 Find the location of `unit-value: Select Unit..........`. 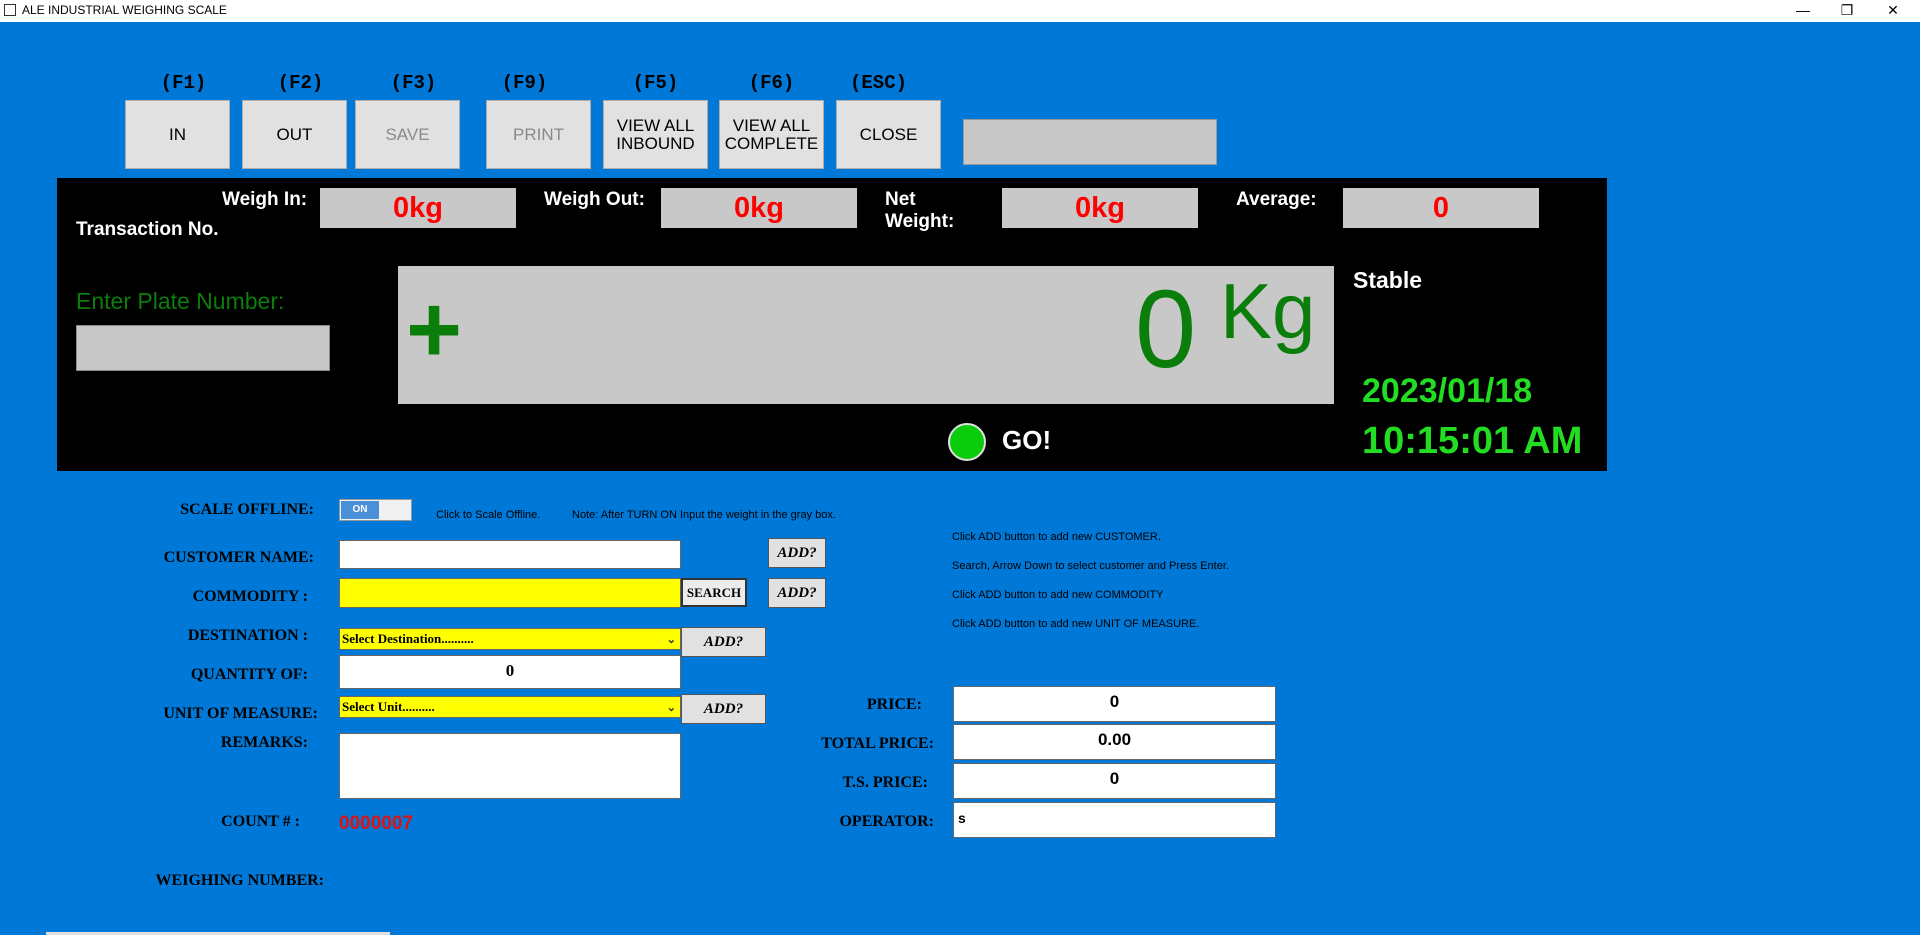

unit-value: Select Unit.......... is located at coordinates (388, 706).